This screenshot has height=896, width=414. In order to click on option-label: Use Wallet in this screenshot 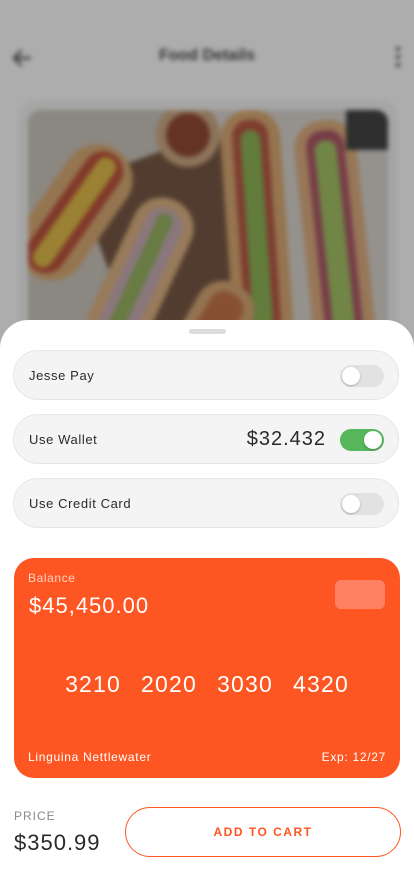, I will do `click(63, 439)`.